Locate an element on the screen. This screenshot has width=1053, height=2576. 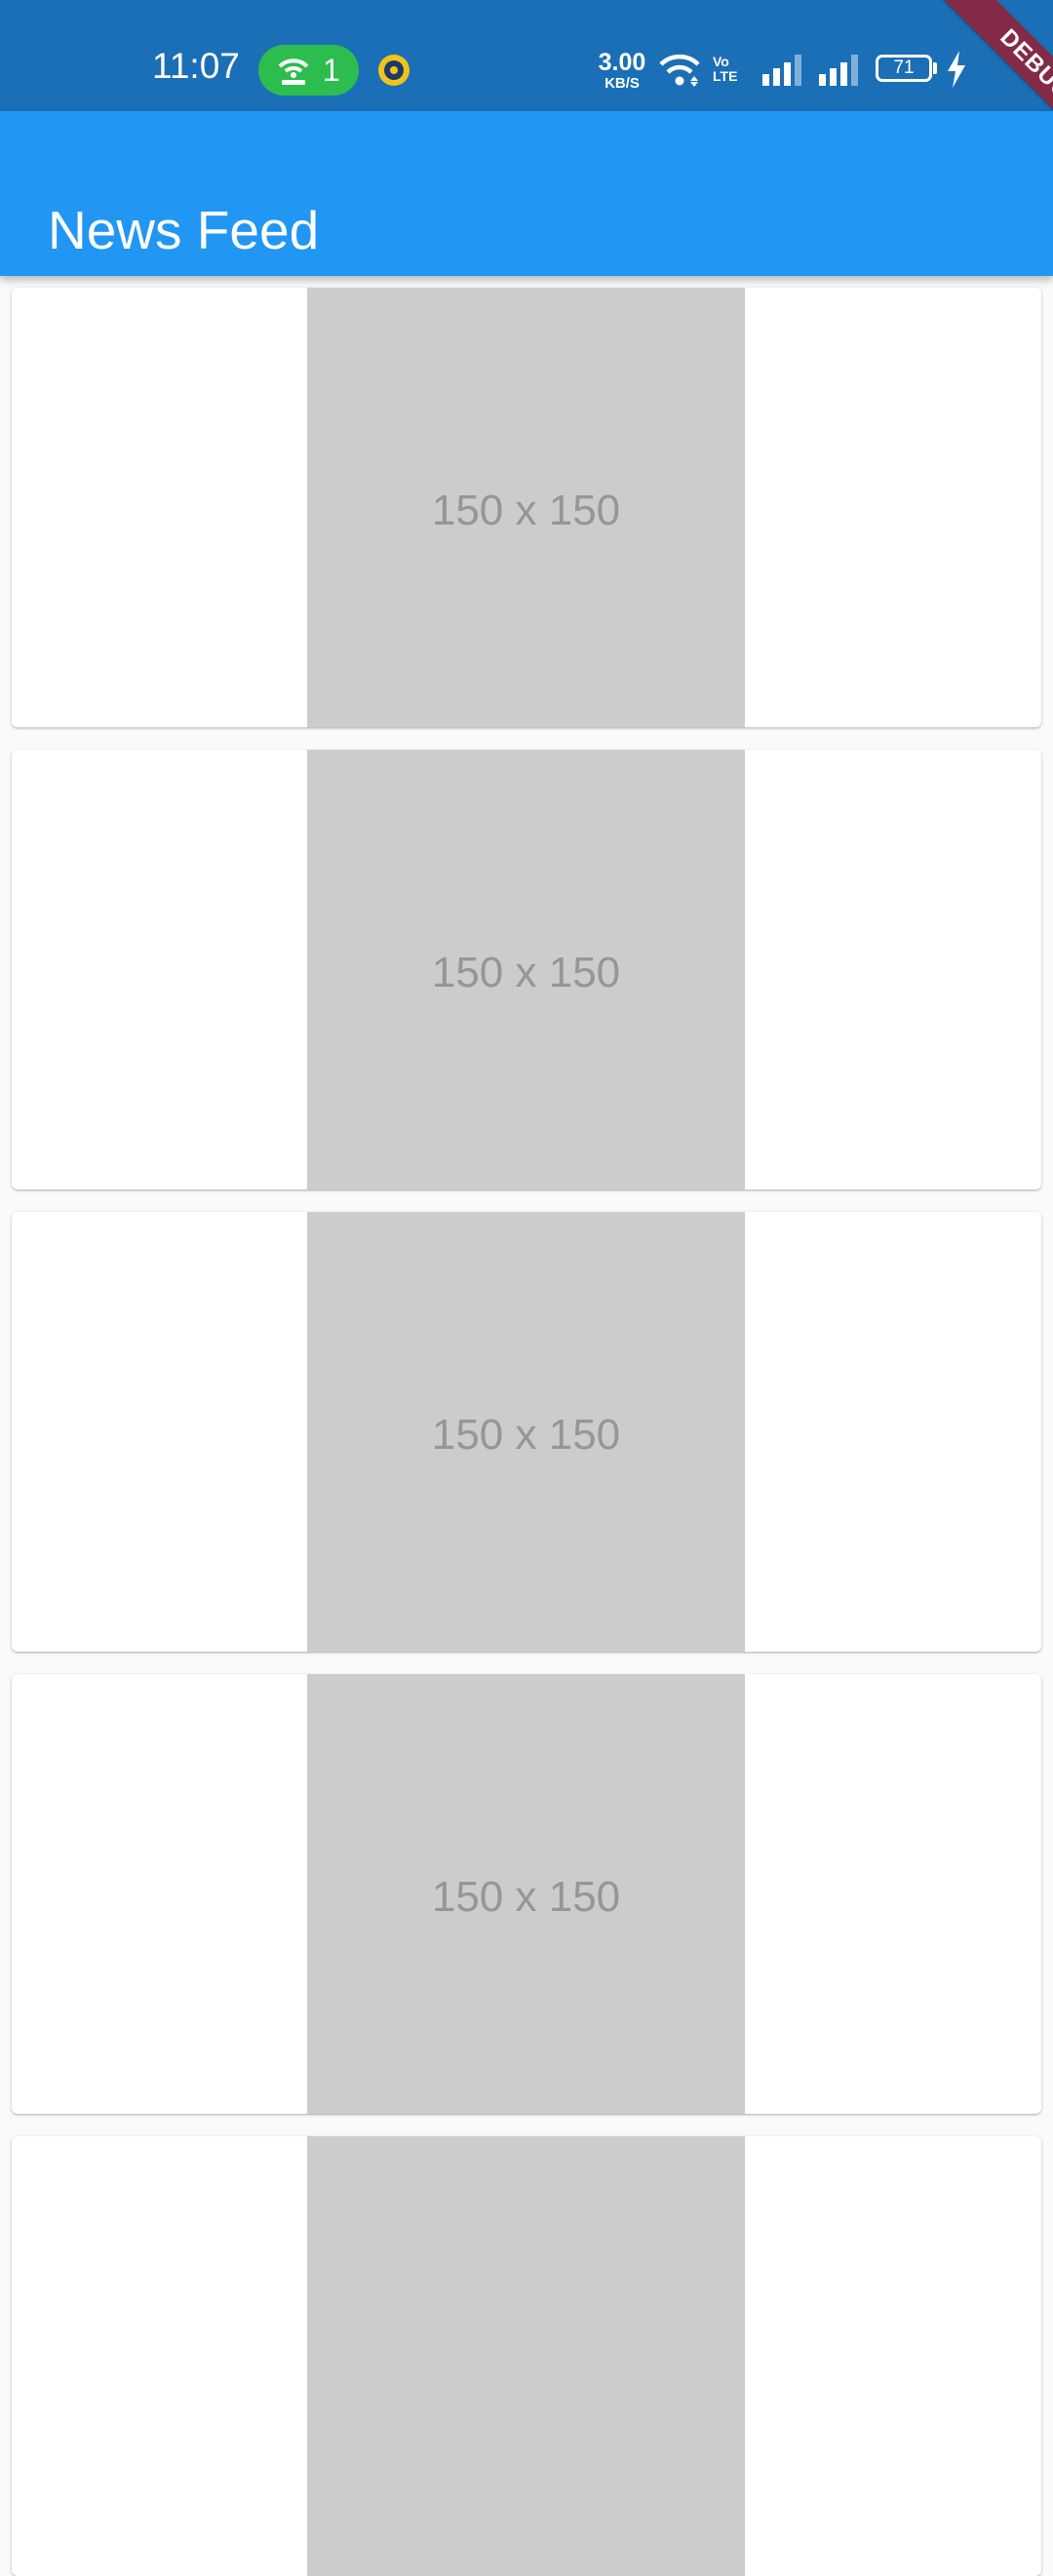
battery-icon: 71 is located at coordinates (904, 68).